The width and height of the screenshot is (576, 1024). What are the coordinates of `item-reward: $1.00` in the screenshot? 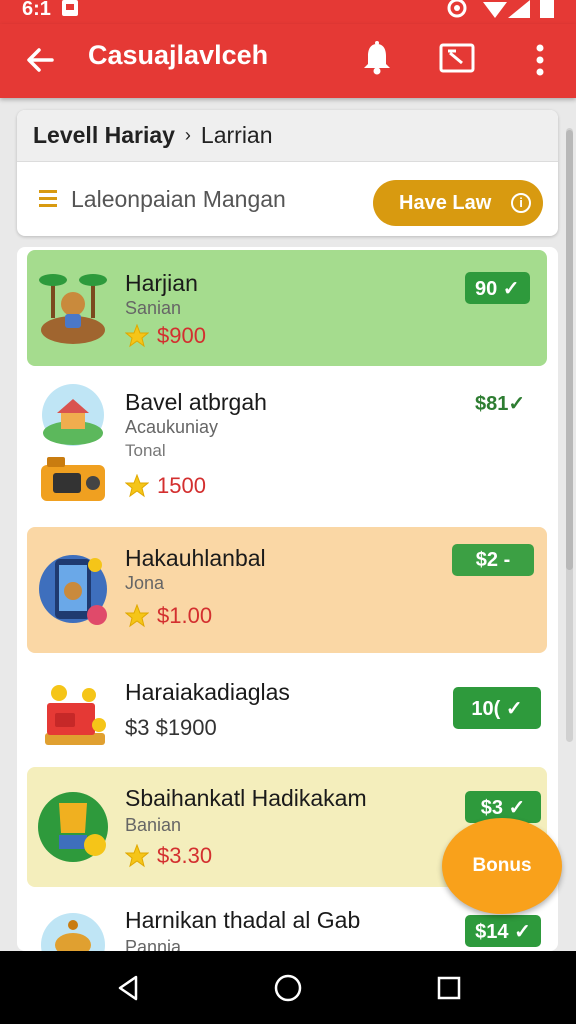 It's located at (168, 616).